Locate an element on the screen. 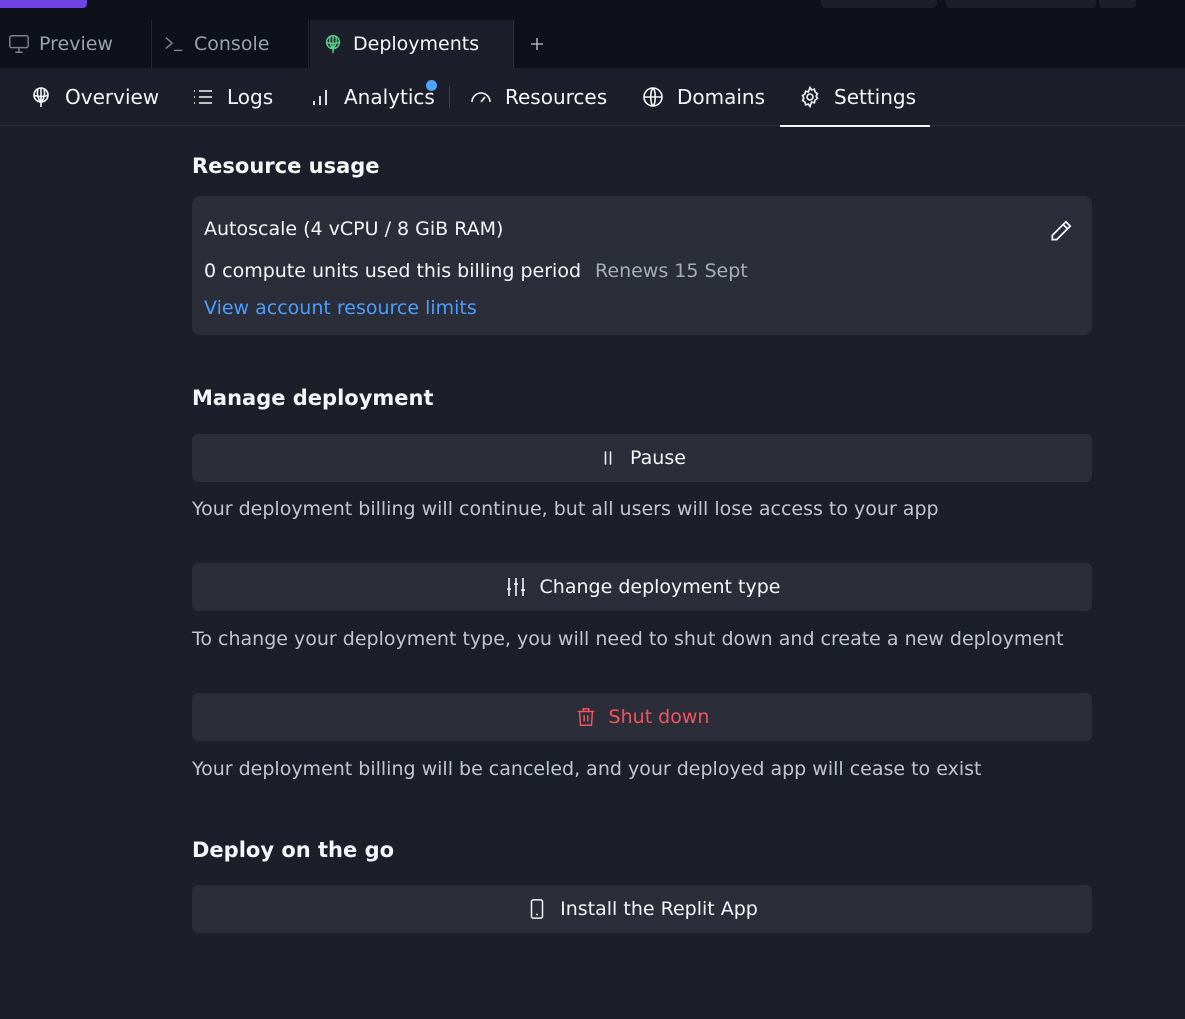 The height and width of the screenshot is (1019, 1185). pencil-icon is located at coordinates (1061, 230).